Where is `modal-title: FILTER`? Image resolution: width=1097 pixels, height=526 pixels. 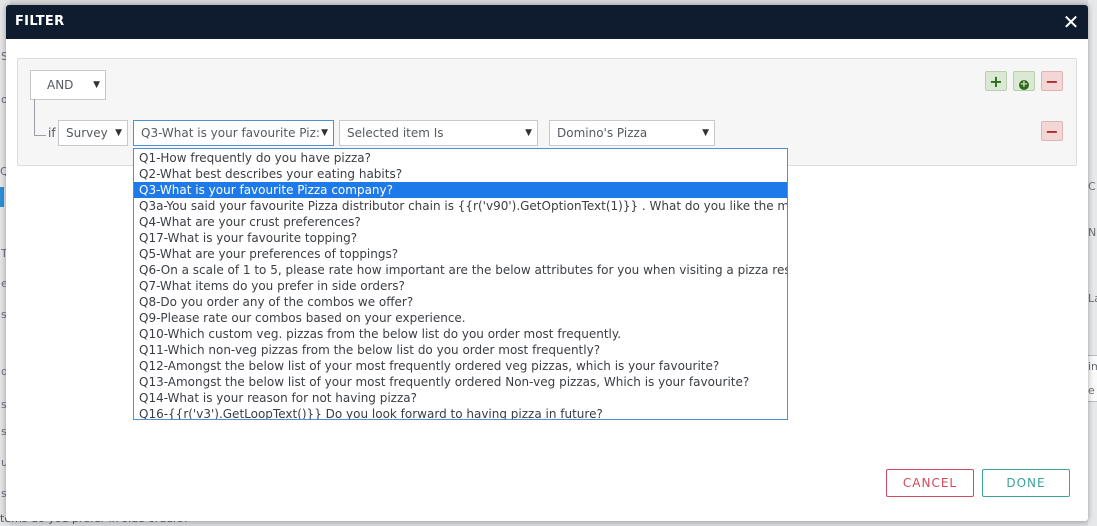 modal-title: FILTER is located at coordinates (40, 21).